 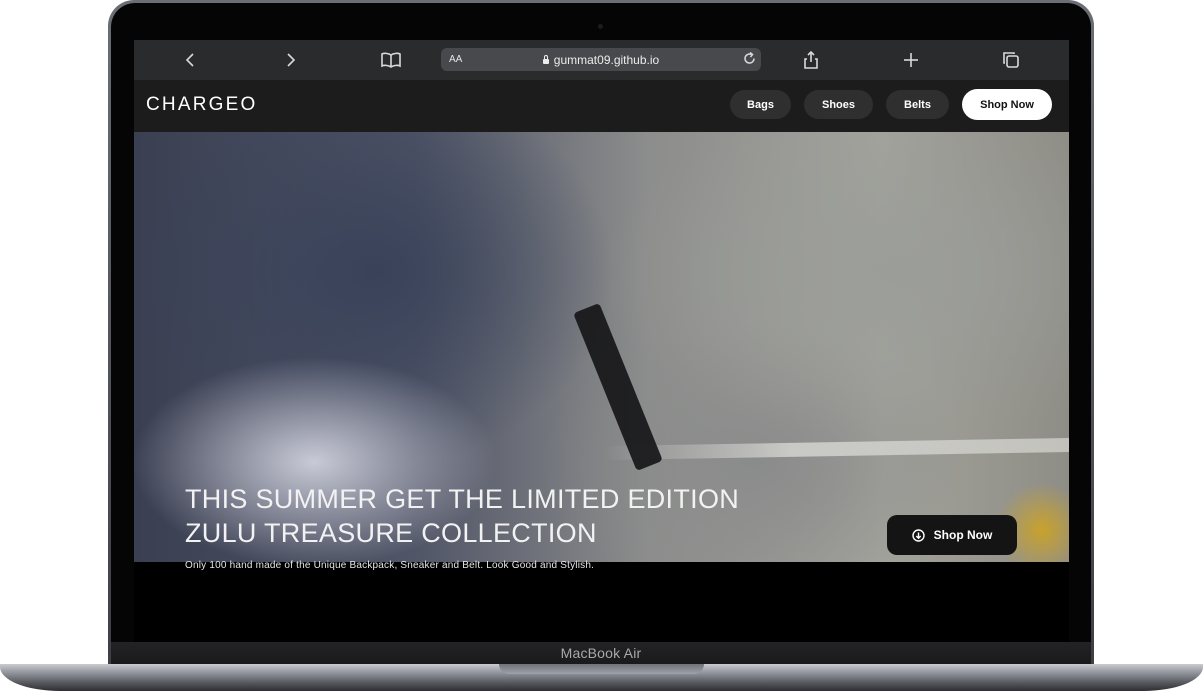 What do you see at coordinates (918, 535) in the screenshot?
I see `arrow-down-circle-icon` at bounding box center [918, 535].